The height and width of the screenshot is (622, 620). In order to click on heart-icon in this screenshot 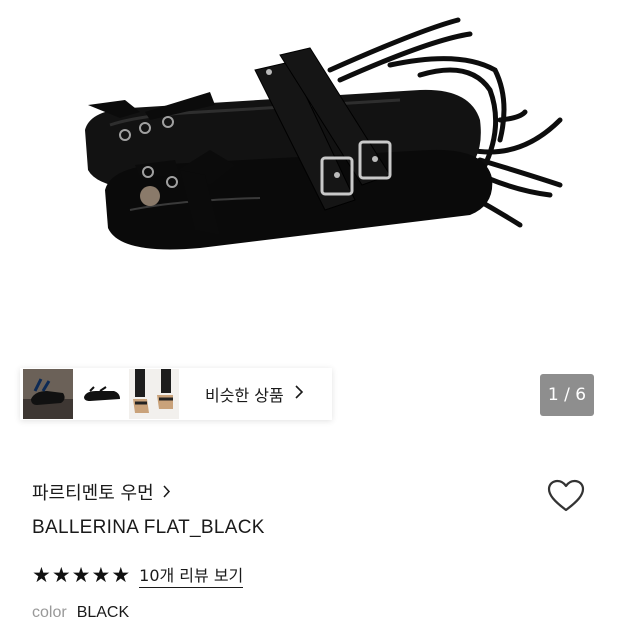, I will do `click(566, 497)`.